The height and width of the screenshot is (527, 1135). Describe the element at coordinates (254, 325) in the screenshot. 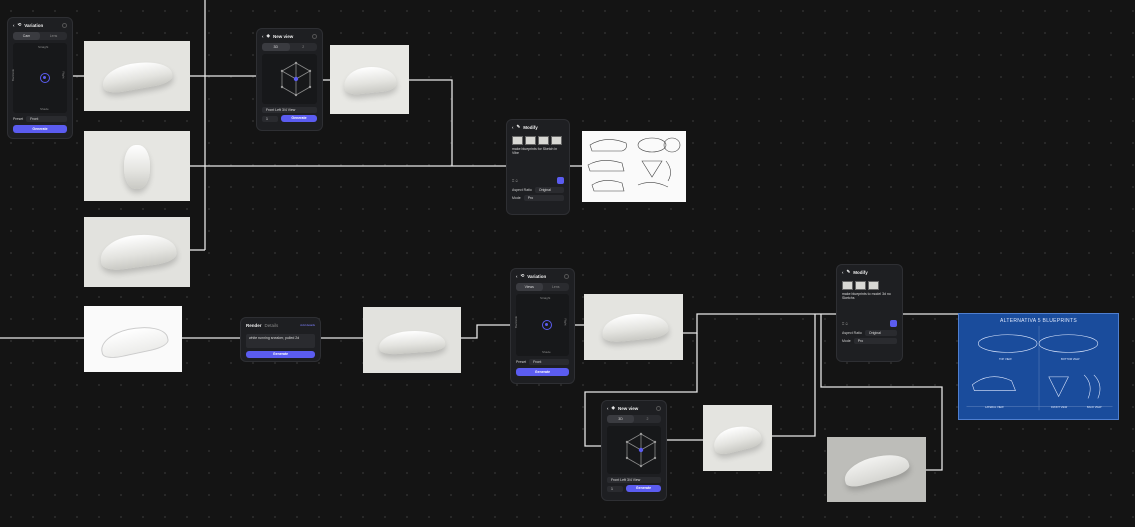

I see `node-title: Render` at that location.